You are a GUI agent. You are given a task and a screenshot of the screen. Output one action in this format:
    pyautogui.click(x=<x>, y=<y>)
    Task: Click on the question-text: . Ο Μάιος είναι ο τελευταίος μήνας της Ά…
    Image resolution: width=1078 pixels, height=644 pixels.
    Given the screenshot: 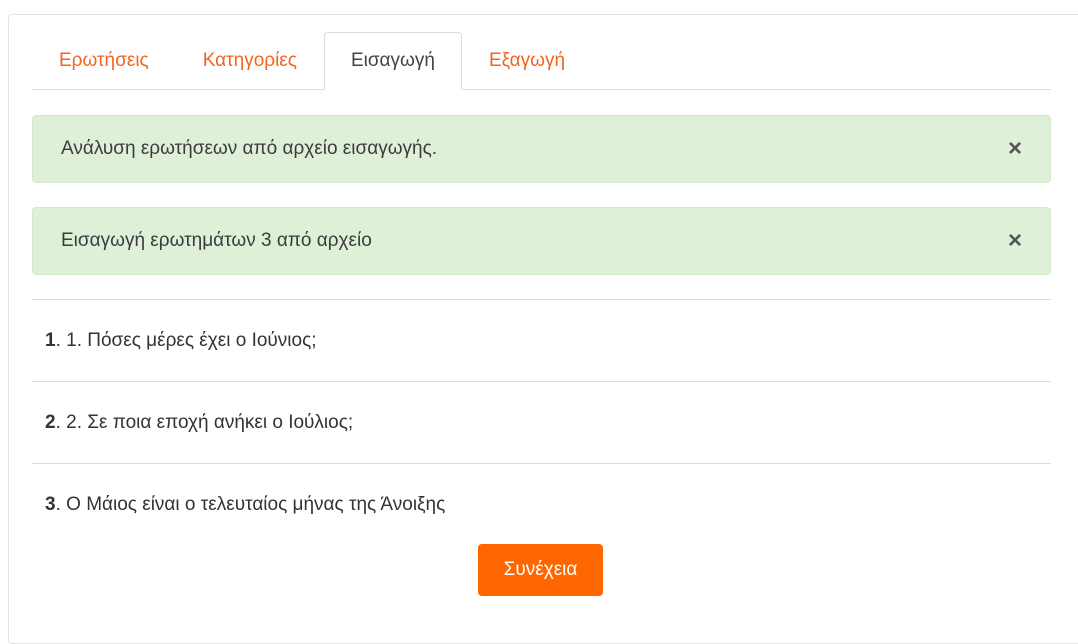 What is the action you would take?
    pyautogui.click(x=250, y=504)
    